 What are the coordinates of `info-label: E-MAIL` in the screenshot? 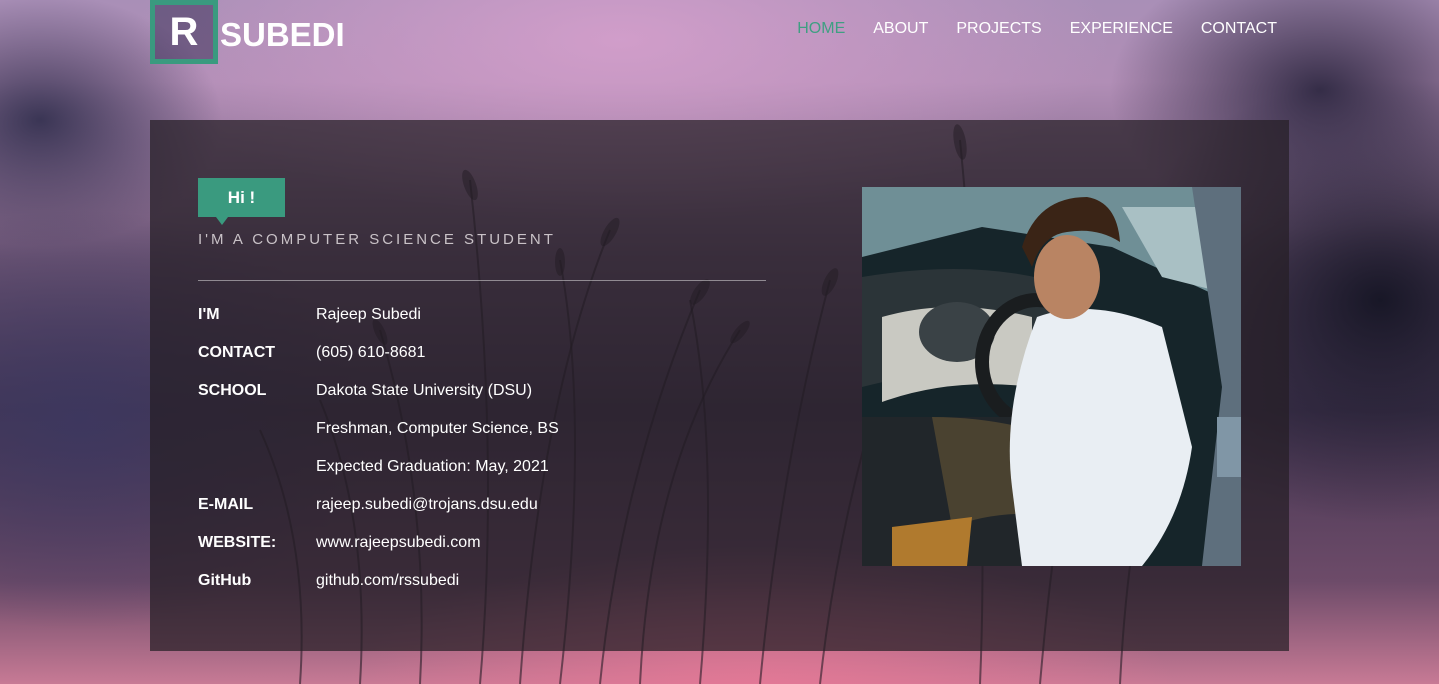 It's located at (226, 504).